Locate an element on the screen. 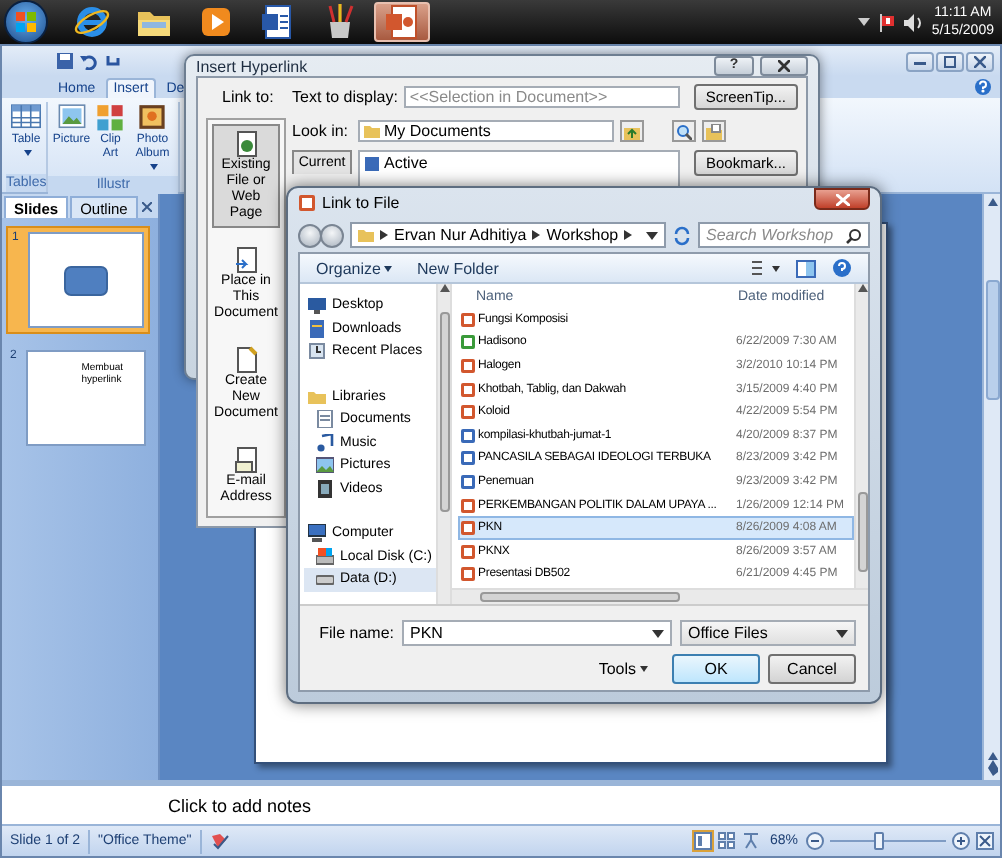  fit-window-icon is located at coordinates (985, 841).